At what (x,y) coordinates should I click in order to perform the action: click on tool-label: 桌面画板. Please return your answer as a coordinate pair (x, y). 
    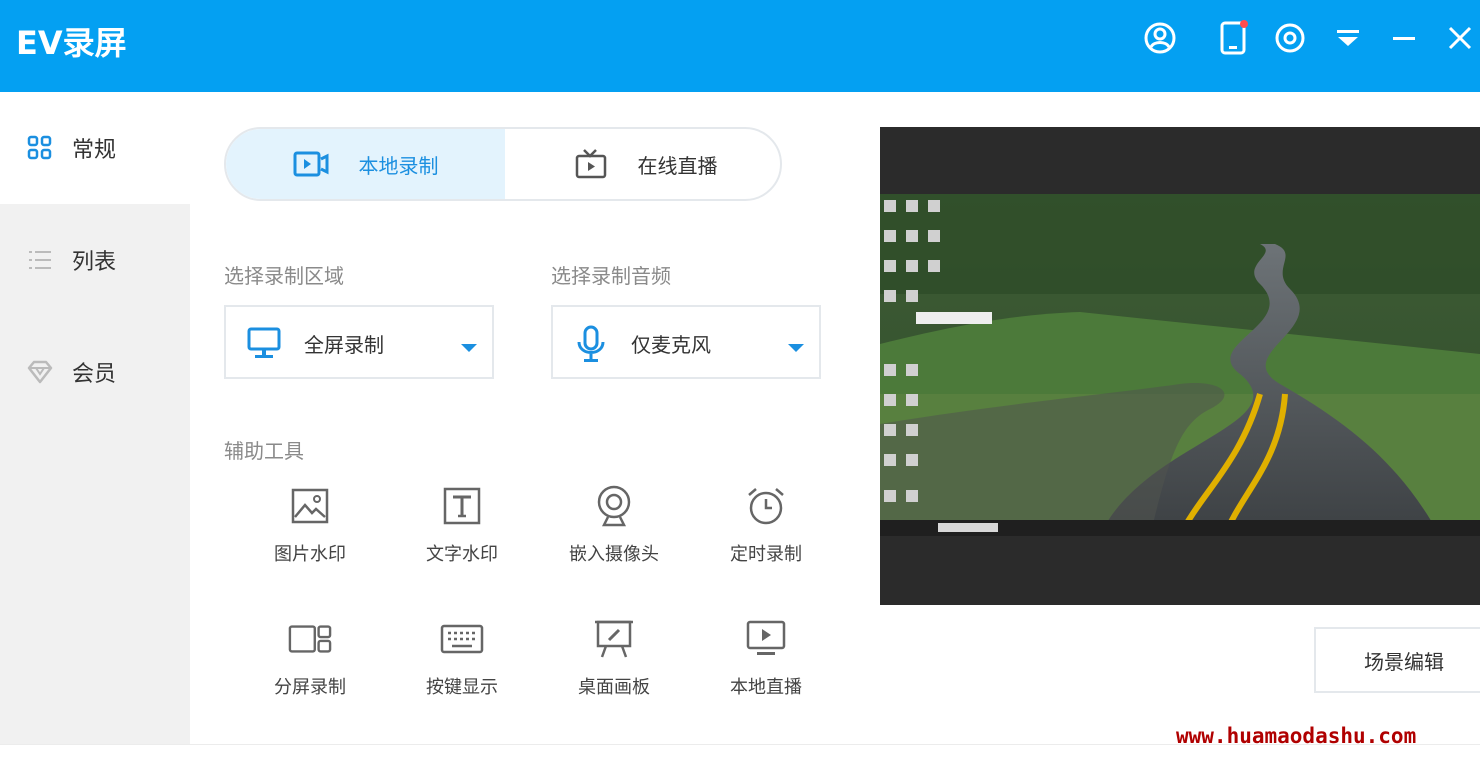
    Looking at the image, I should click on (614, 687).